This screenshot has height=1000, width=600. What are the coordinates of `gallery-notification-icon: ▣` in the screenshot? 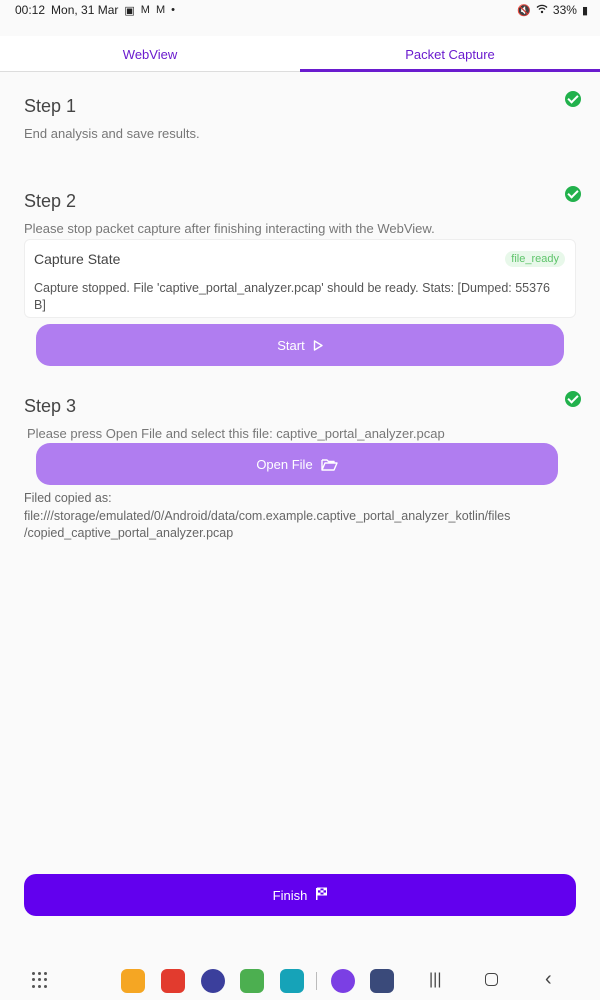 It's located at (129, 10).